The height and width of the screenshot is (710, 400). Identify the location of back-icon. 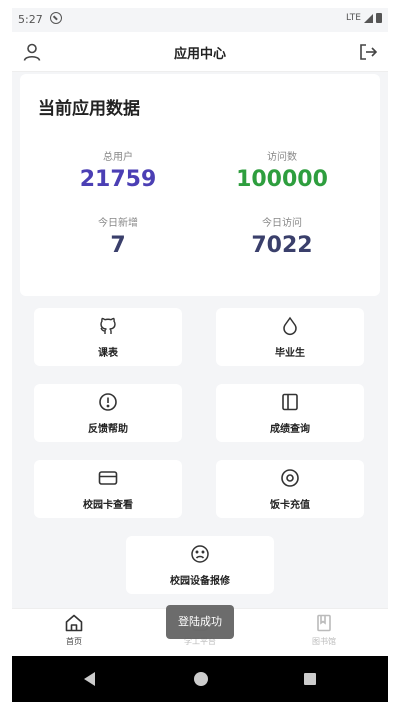
(89, 679).